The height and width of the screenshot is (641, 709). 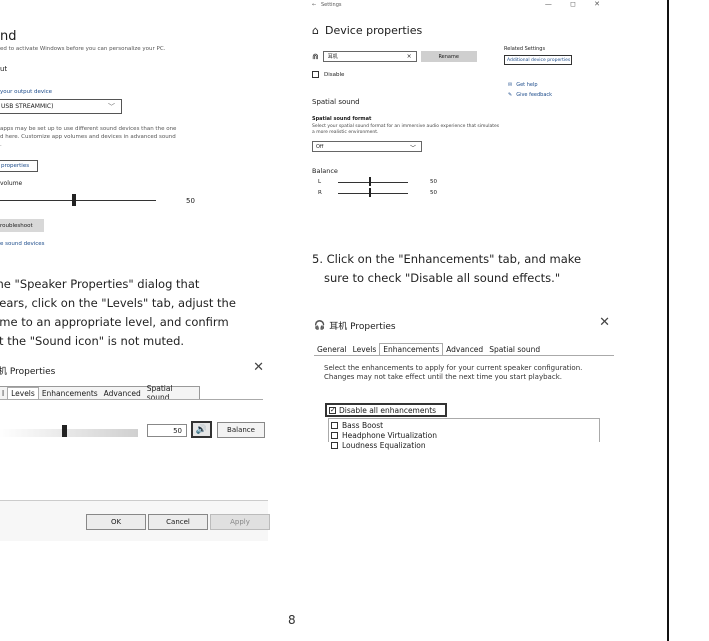 I want to click on volume-slider-track, so click(x=78, y=200).